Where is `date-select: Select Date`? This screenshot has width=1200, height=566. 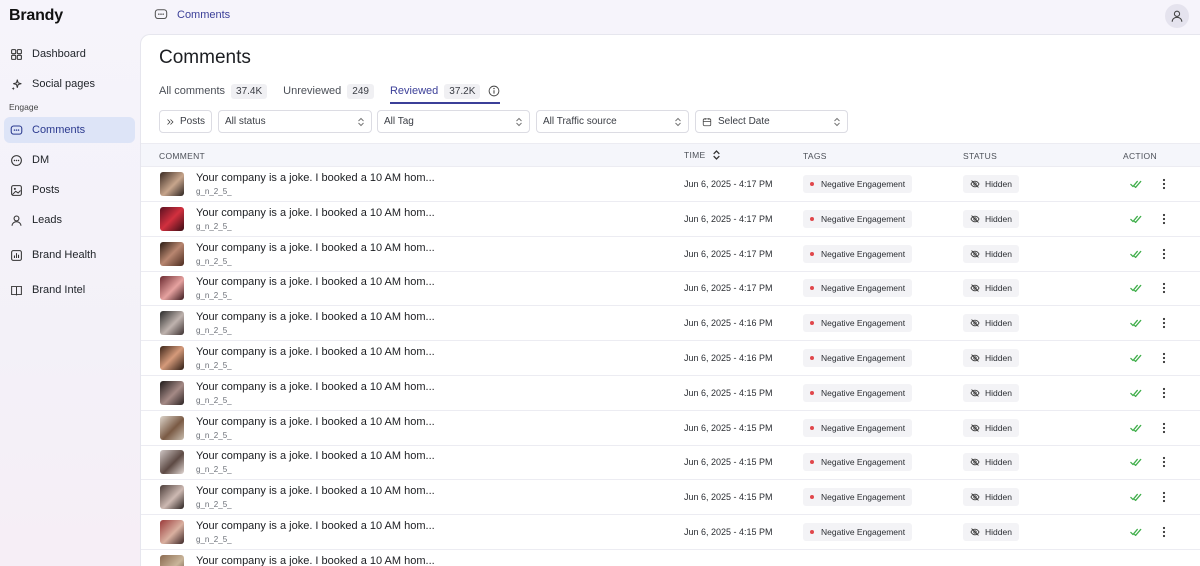
date-select: Select Date is located at coordinates (771, 121).